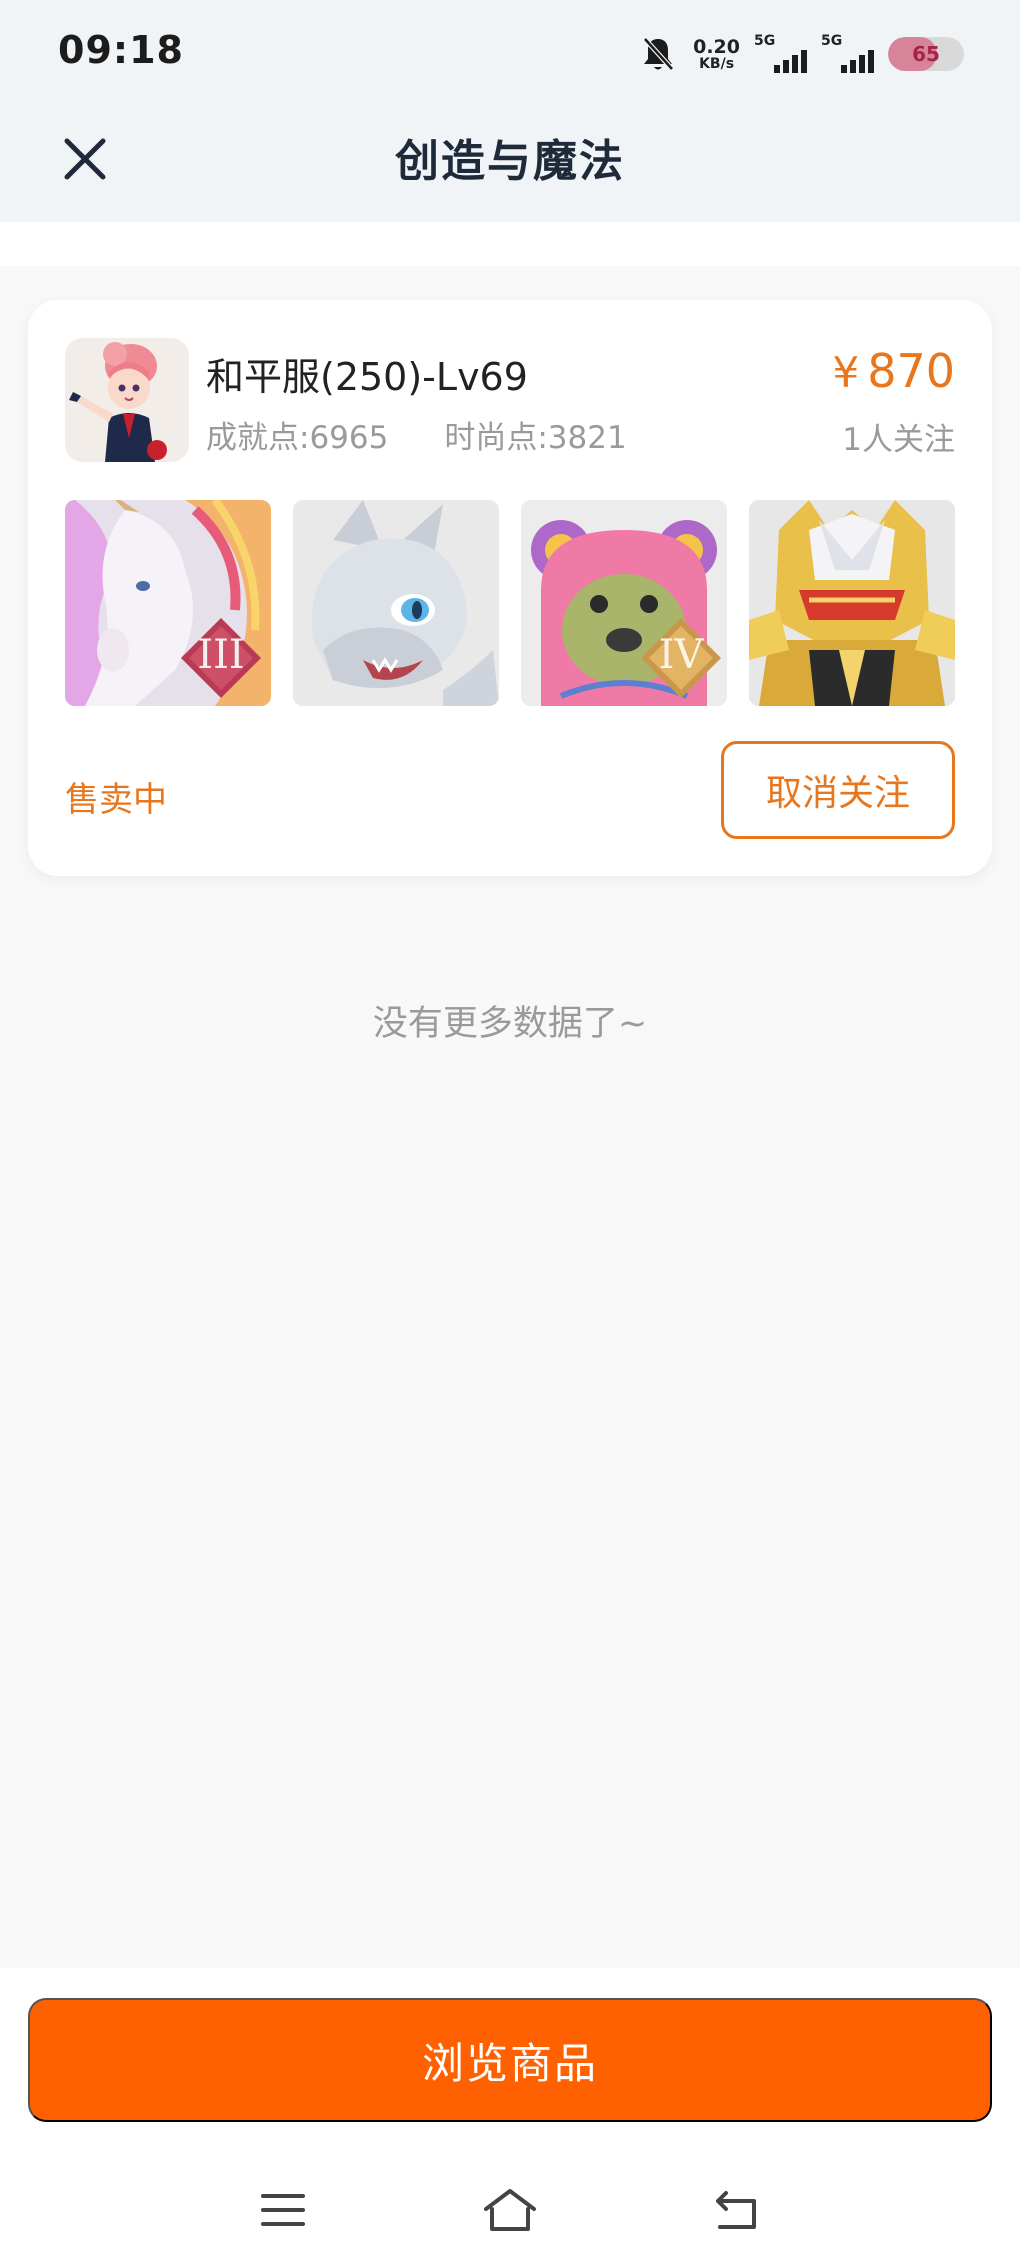 Image resolution: width=1020 pixels, height=2267 pixels. What do you see at coordinates (717, 63) in the screenshot?
I see `network-speed-unit: KB/s` at bounding box center [717, 63].